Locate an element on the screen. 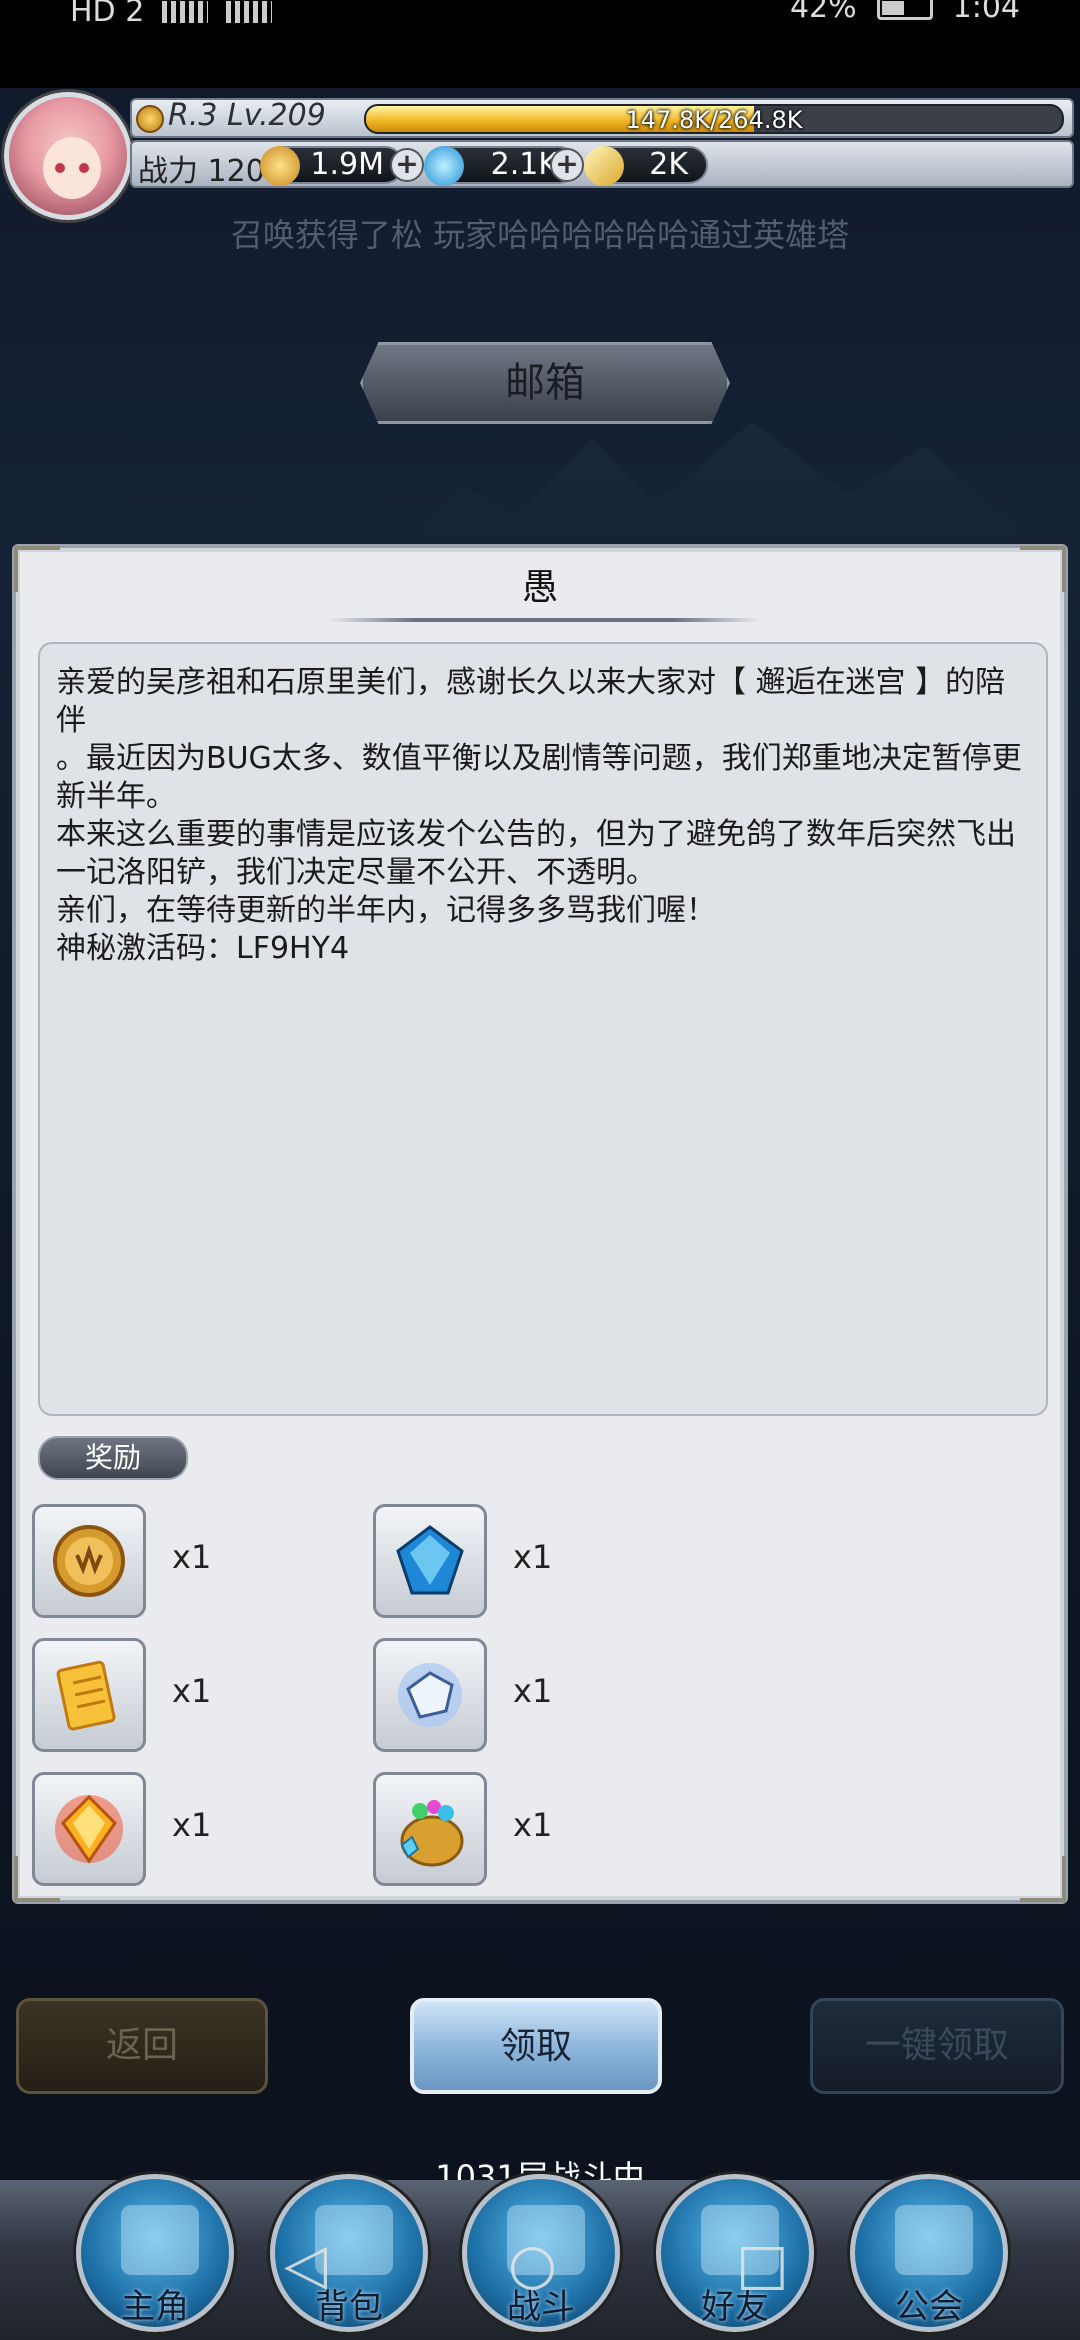 The width and height of the screenshot is (1080, 2340). title-divider is located at coordinates (544, 620).